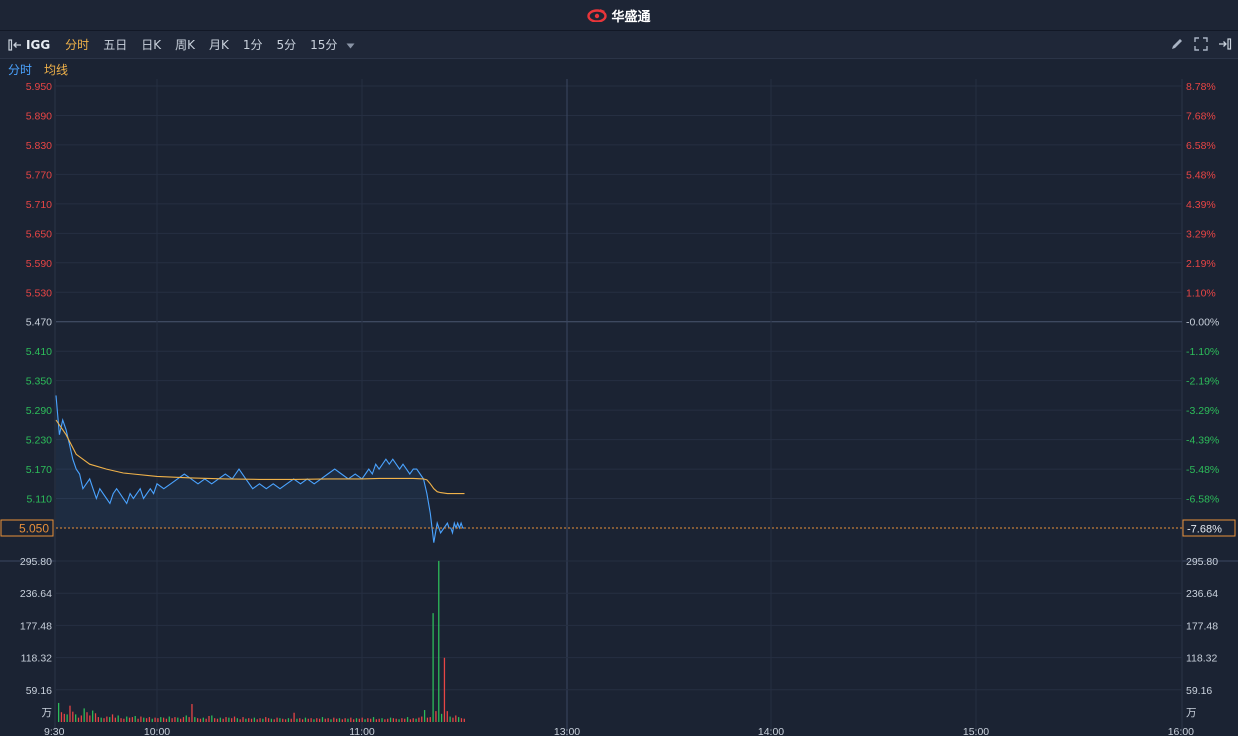 The image size is (1238, 736). I want to click on tab-intraday: 分时, so click(77, 44).